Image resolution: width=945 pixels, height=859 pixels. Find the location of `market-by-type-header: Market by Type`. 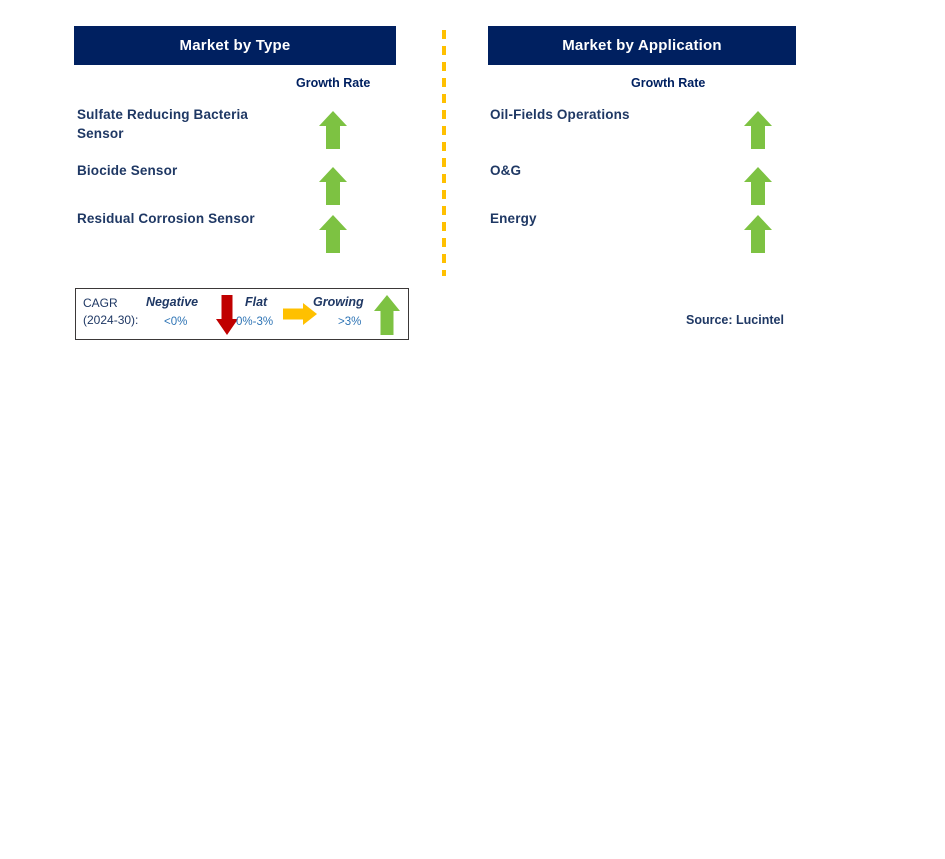

market-by-type-header: Market by Type is located at coordinates (235, 45).